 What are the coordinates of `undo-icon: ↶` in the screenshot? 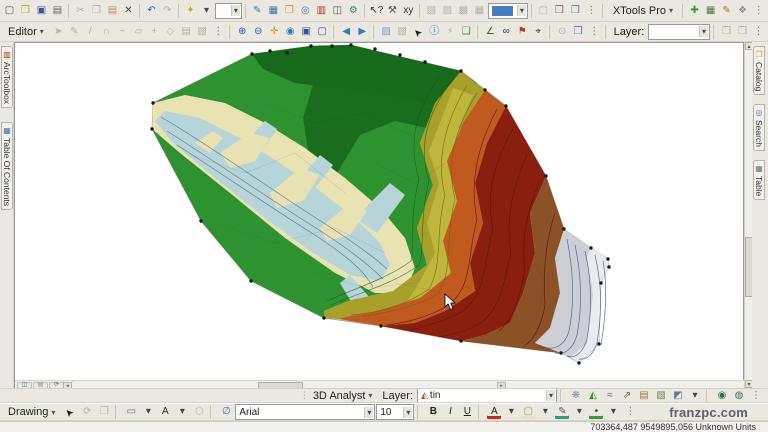 It's located at (151, 11).